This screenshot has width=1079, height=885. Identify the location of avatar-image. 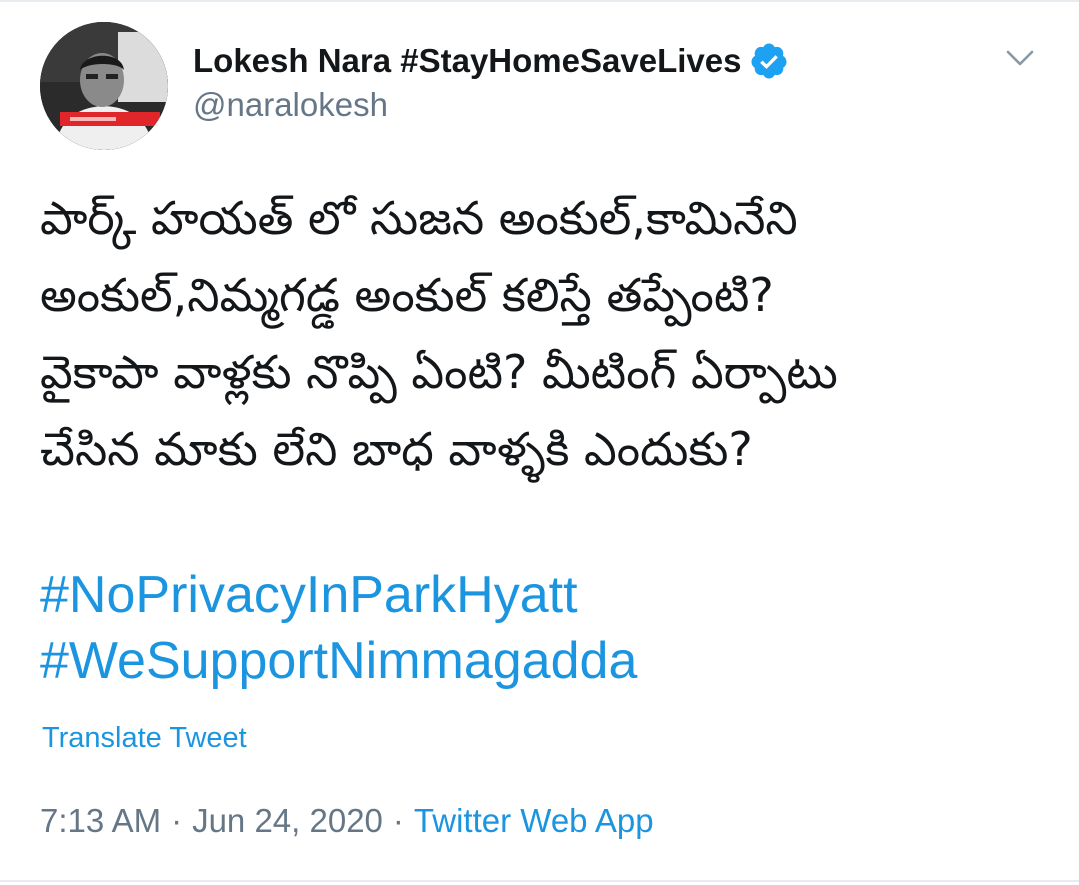
(104, 86).